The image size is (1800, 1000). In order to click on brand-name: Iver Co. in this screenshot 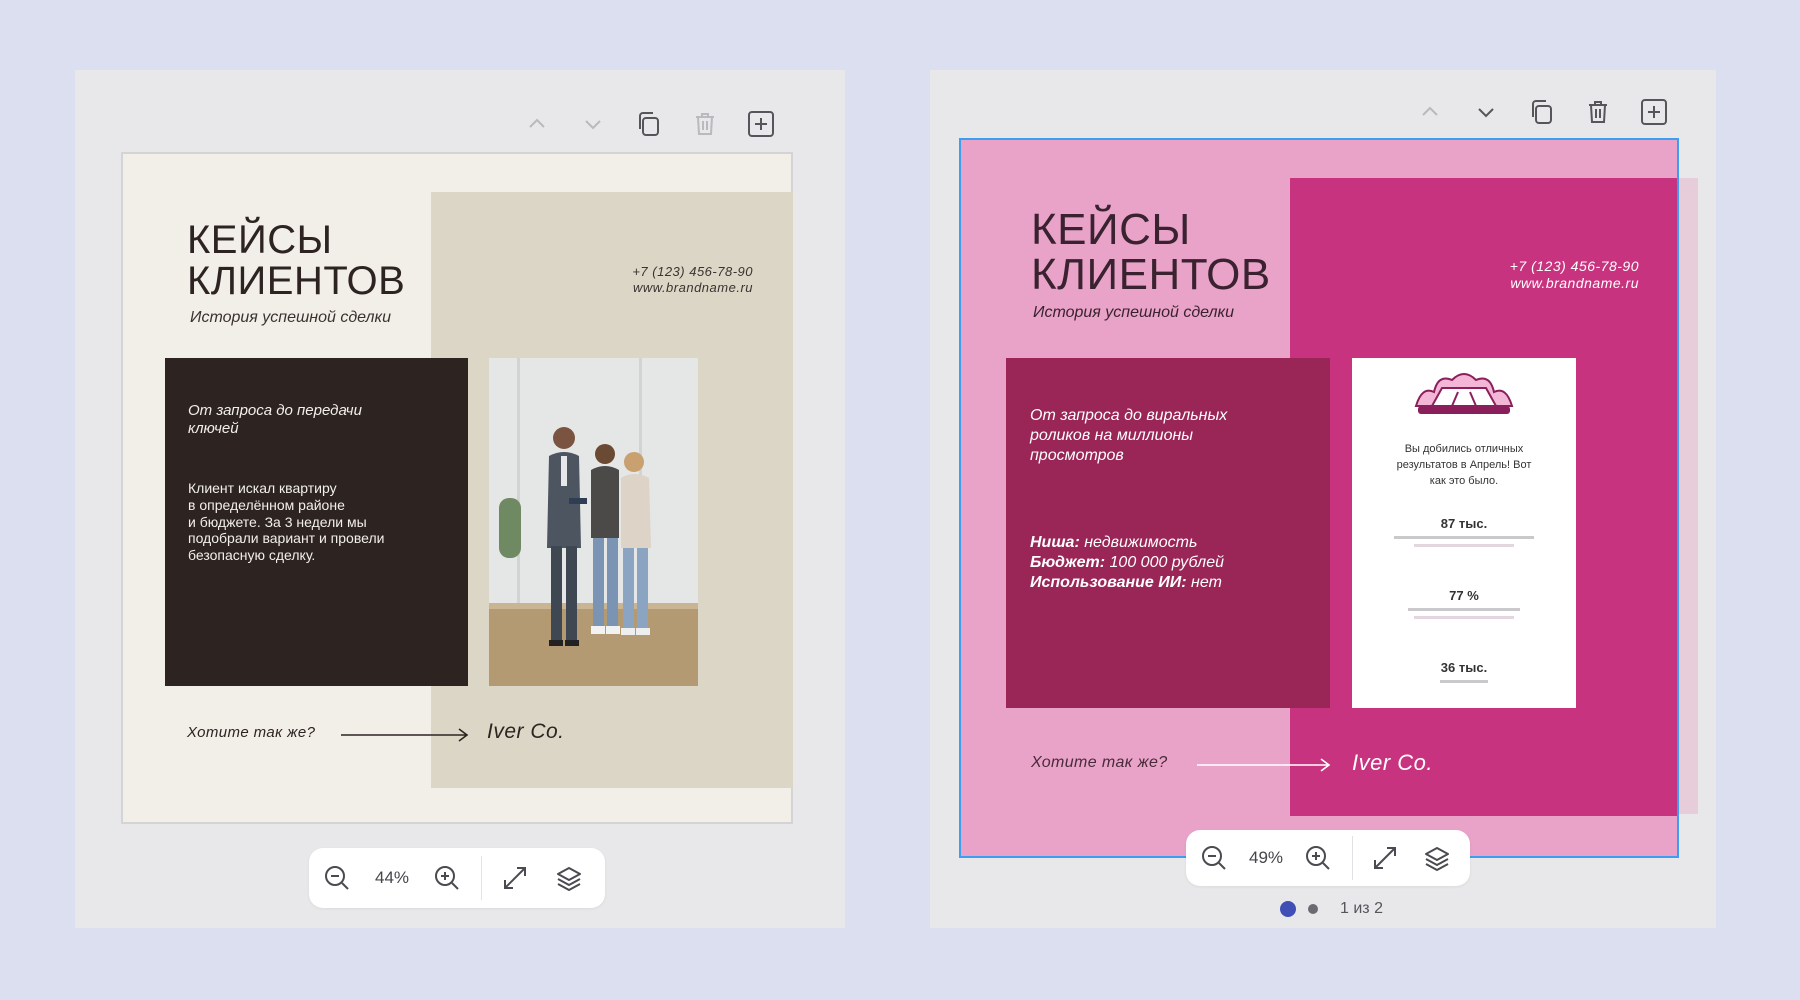, I will do `click(526, 731)`.